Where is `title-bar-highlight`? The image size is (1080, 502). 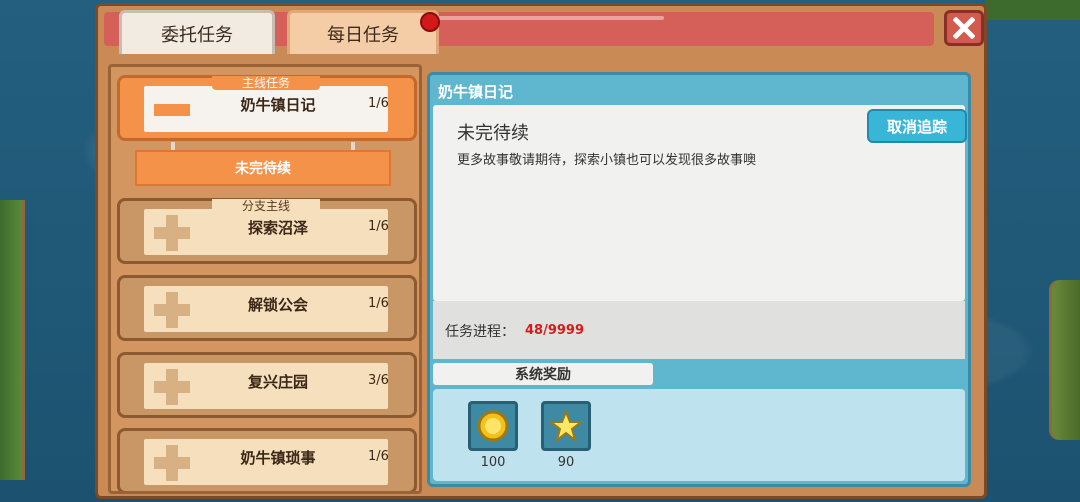 title-bar-highlight is located at coordinates (544, 18).